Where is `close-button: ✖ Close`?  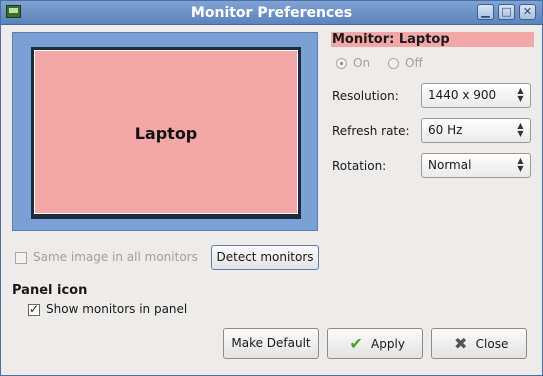 close-button: ✖ Close is located at coordinates (479, 343).